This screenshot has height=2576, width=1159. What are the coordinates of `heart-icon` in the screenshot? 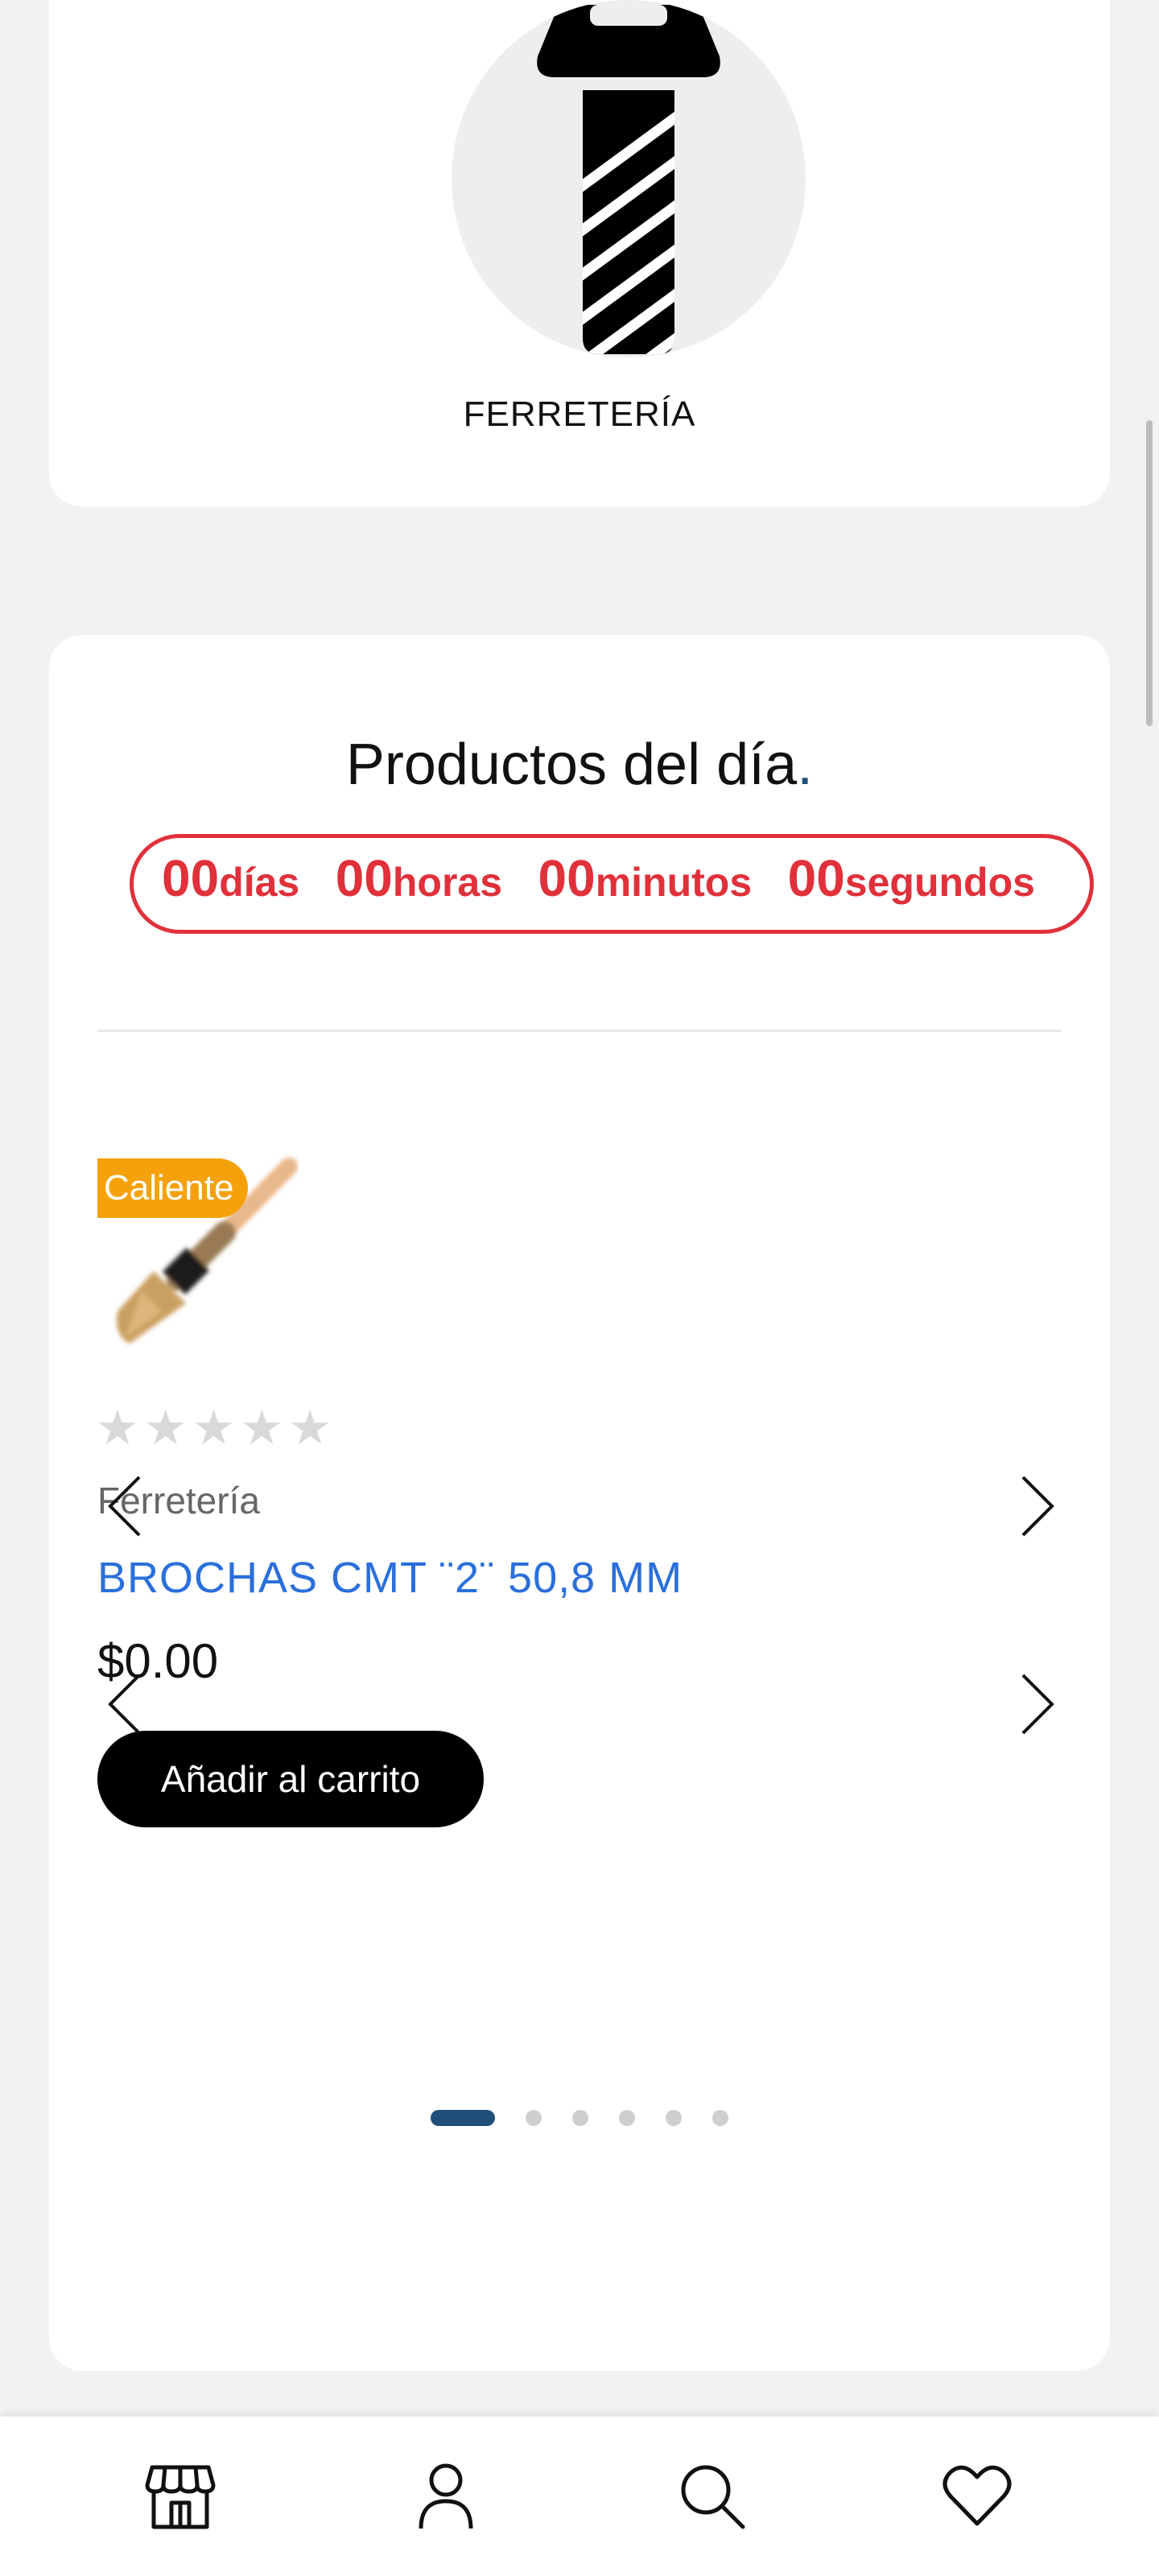 It's located at (977, 2495).